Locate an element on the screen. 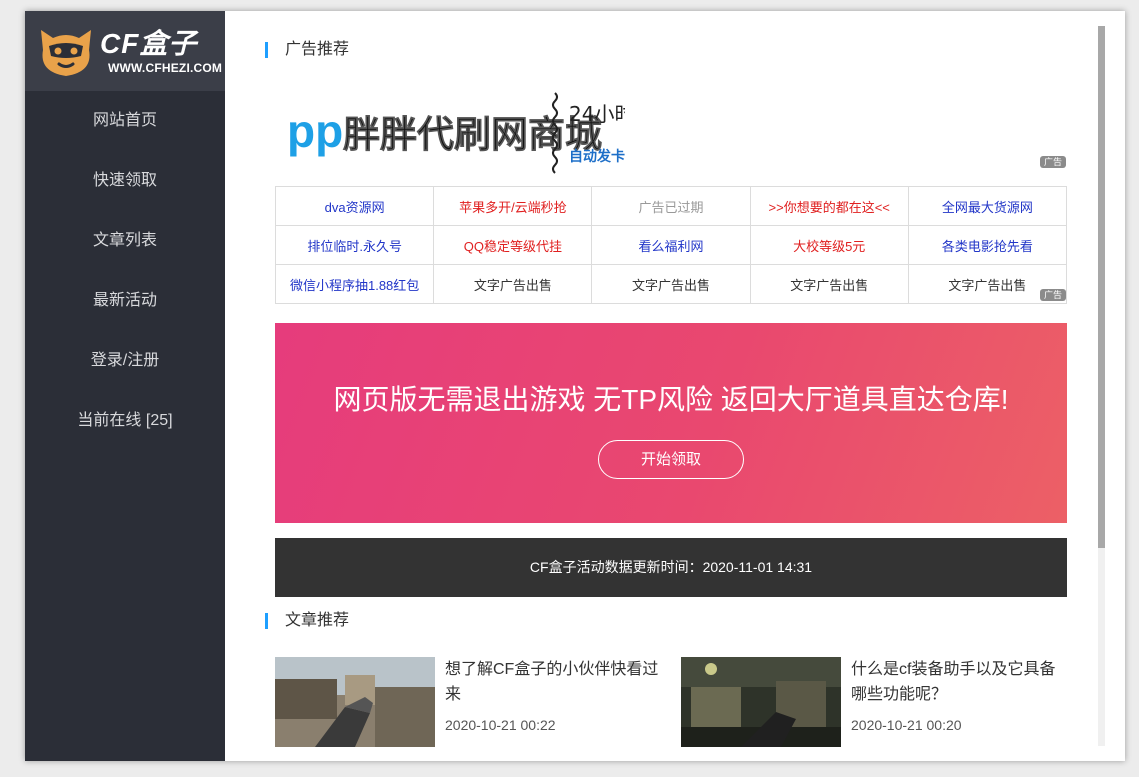 This screenshot has height=777, width=1139. section-title-articles: 文章推荐 is located at coordinates (307, 621).